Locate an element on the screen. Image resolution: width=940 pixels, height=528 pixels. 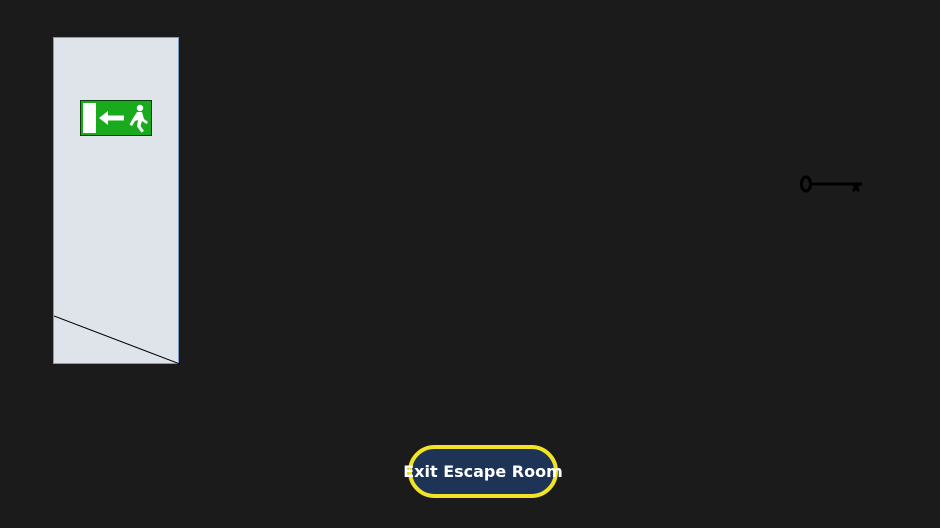
exit-door is located at coordinates (116, 201).